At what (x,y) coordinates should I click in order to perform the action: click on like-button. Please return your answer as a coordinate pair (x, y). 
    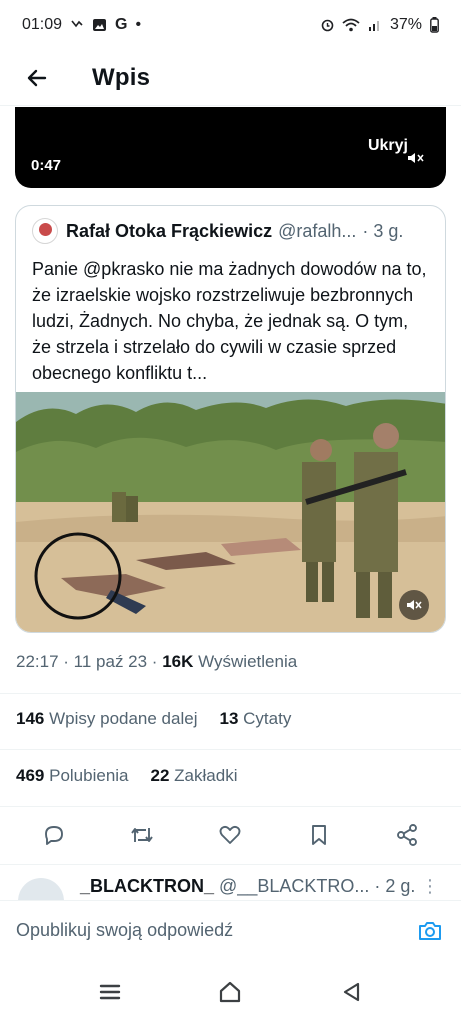
    Looking at the image, I should click on (230, 835).